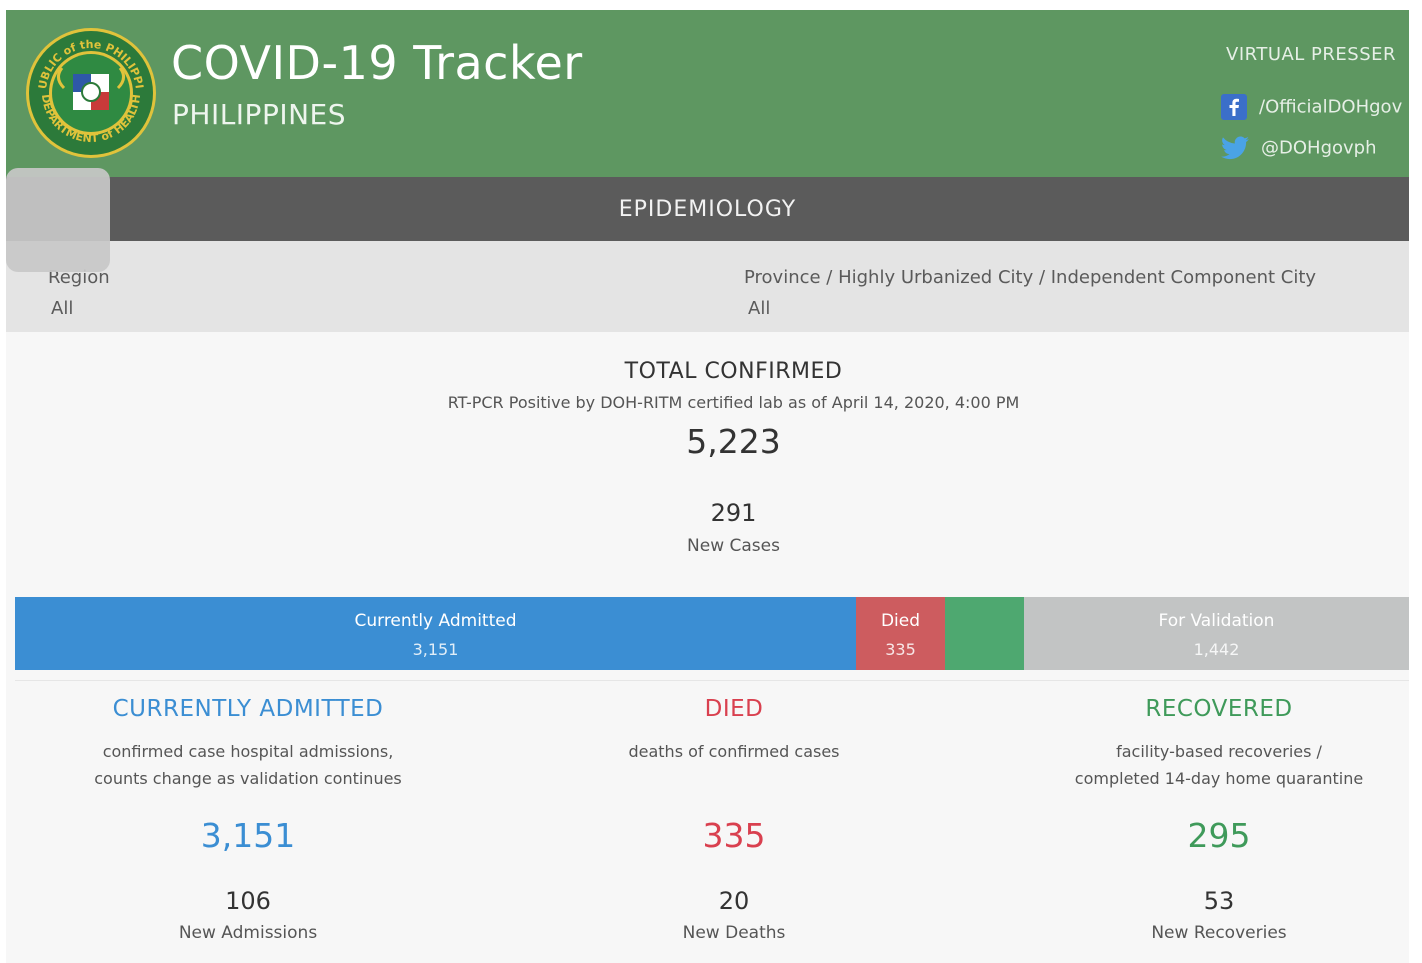 This screenshot has width=1422, height=963. What do you see at coordinates (58, 220) in the screenshot?
I see `overlay-box` at bounding box center [58, 220].